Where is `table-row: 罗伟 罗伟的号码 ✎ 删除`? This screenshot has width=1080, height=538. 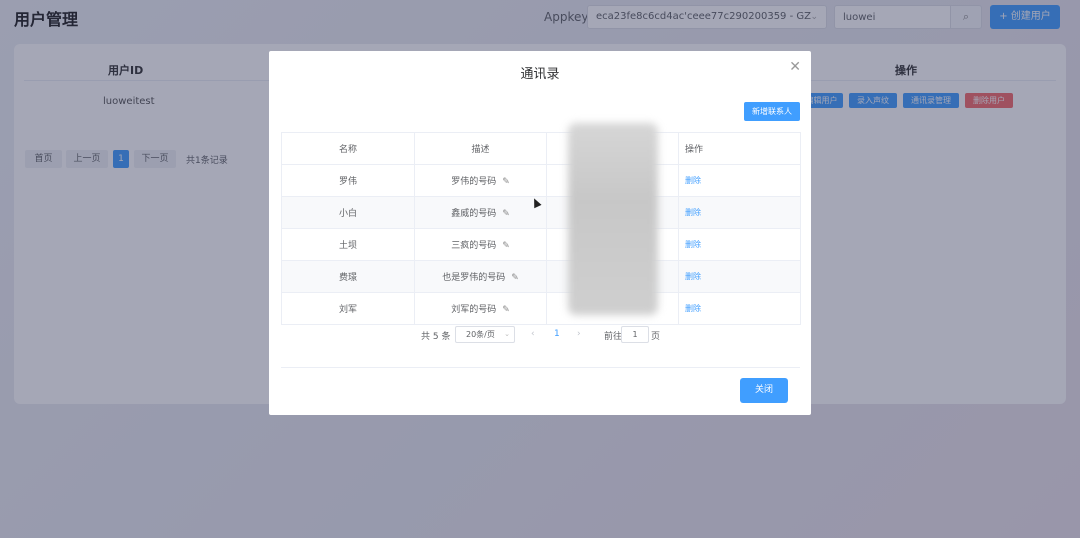
table-row: 罗伟 罗伟的号码 ✎ 删除 is located at coordinates (541, 180).